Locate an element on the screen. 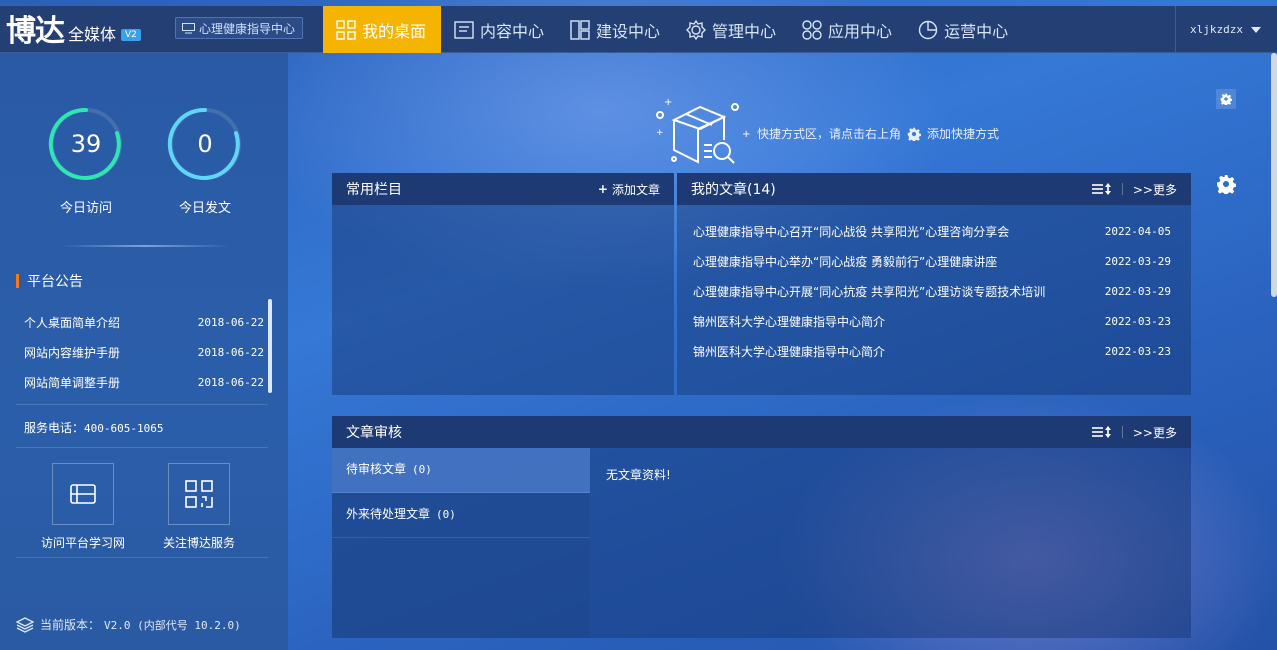  ring-chart: 0 is located at coordinates (205, 144).